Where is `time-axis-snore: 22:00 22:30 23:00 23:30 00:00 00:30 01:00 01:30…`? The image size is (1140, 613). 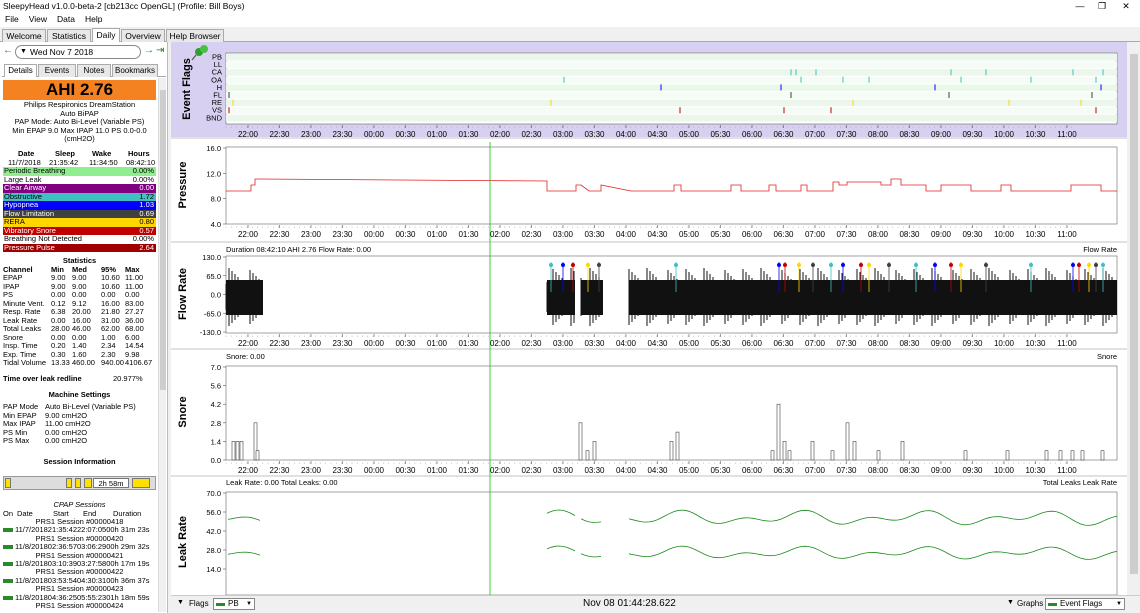 time-axis-snore: 22:00 22:30 23:00 23:30 00:00 00:30 01:00 01:30… is located at coordinates (651, 468).